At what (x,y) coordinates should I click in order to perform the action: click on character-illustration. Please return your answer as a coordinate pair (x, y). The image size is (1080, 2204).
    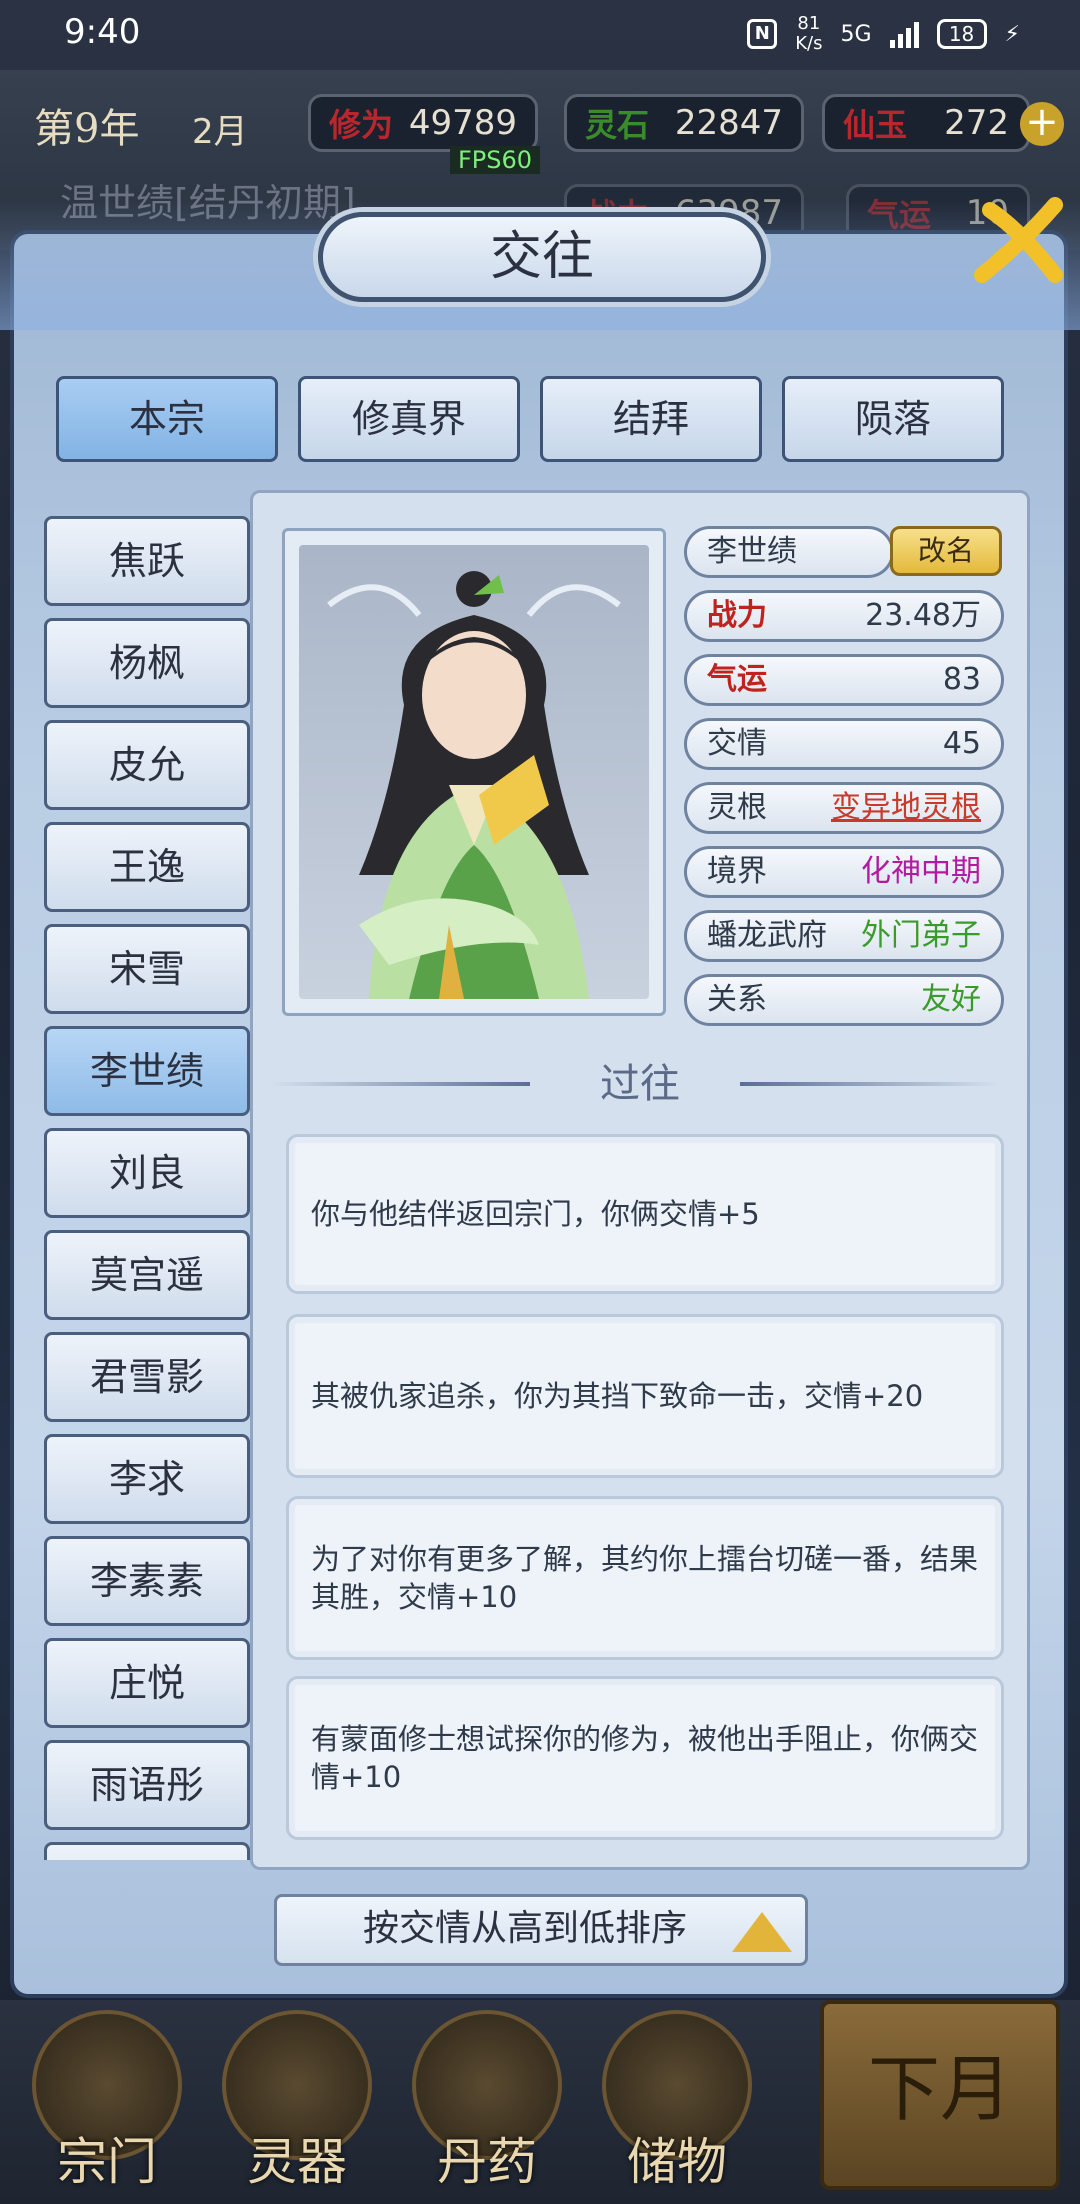
    Looking at the image, I should click on (474, 785).